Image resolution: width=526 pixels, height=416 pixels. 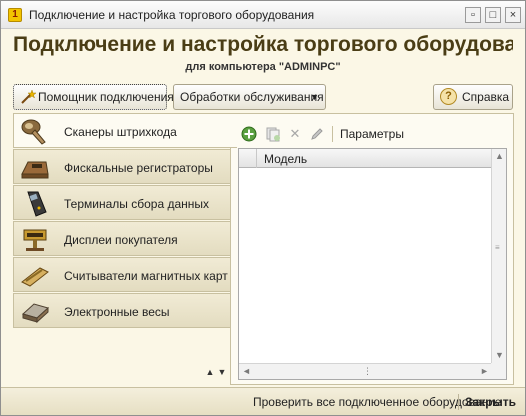 What do you see at coordinates (448, 96) in the screenshot?
I see `question-icon: ?` at bounding box center [448, 96].